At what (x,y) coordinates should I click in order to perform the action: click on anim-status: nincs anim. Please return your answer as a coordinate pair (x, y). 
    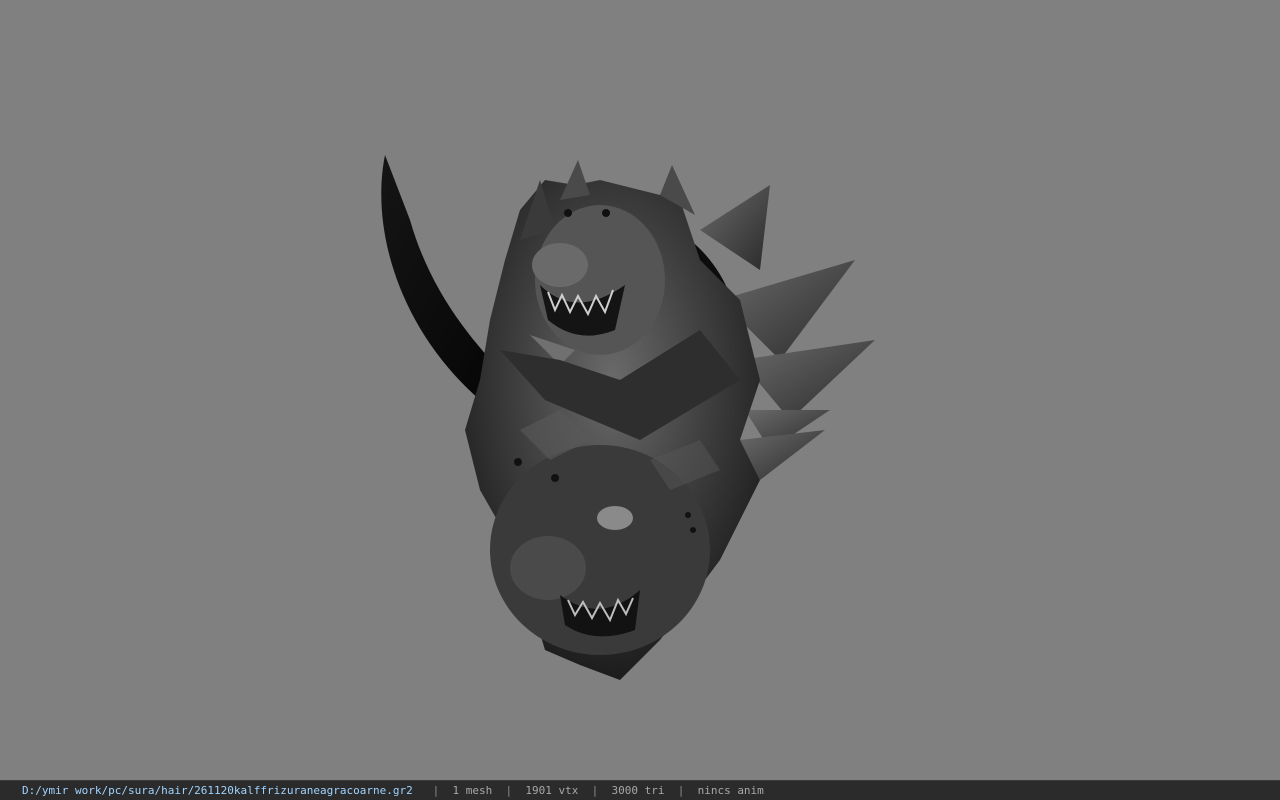
    Looking at the image, I should click on (730, 790).